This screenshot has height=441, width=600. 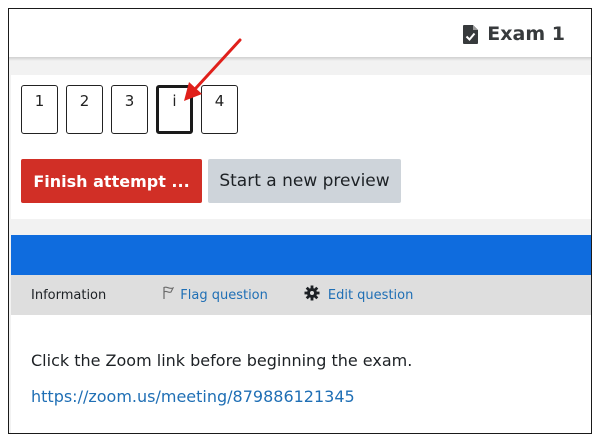 I want to click on exam-title: Exam 1, so click(x=513, y=34).